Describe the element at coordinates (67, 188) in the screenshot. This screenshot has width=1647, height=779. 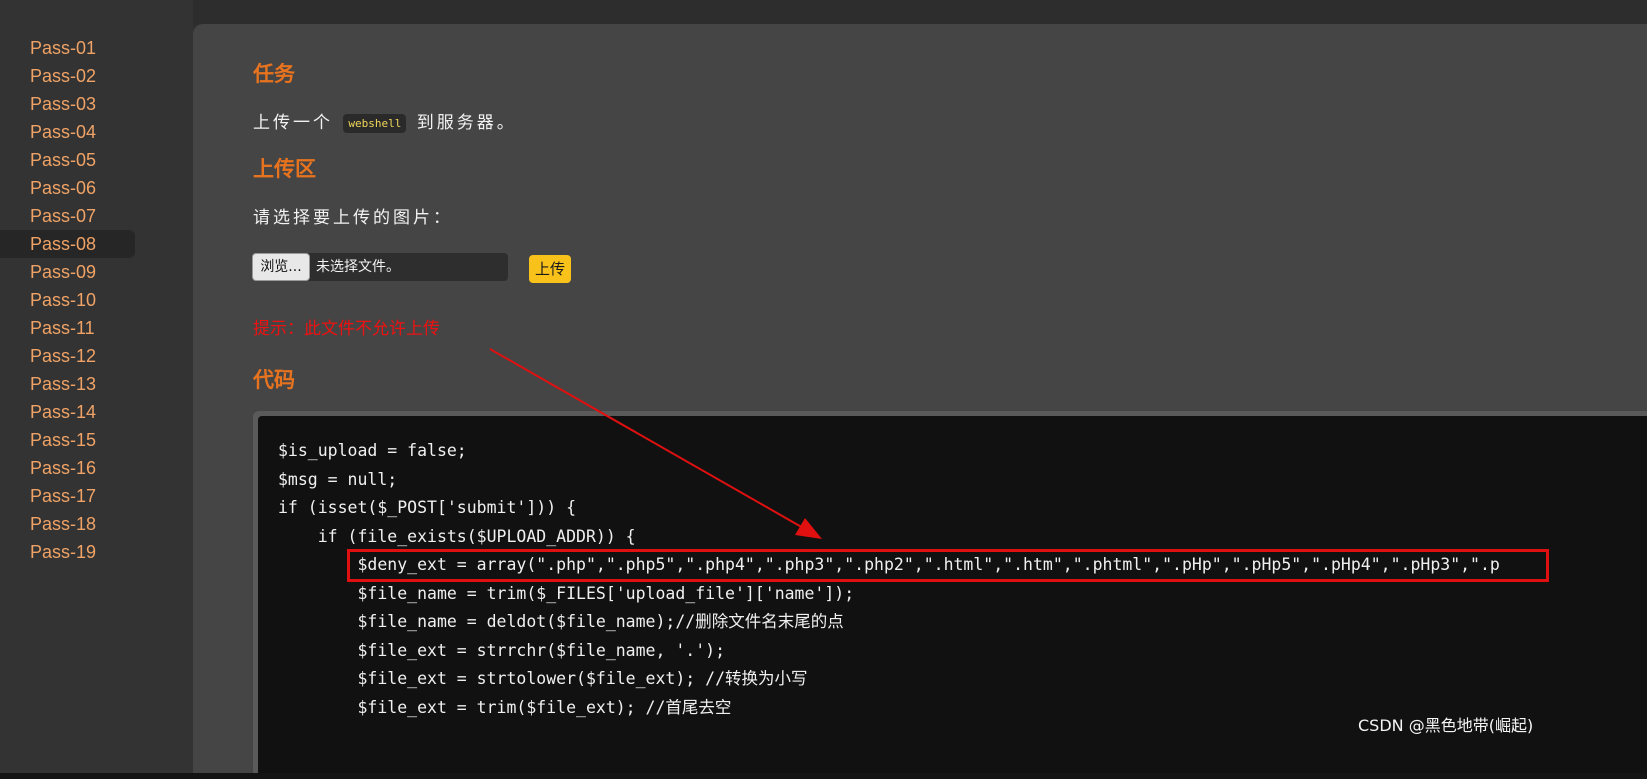
I see `sidebar-item-pass-06: Pass-06` at that location.